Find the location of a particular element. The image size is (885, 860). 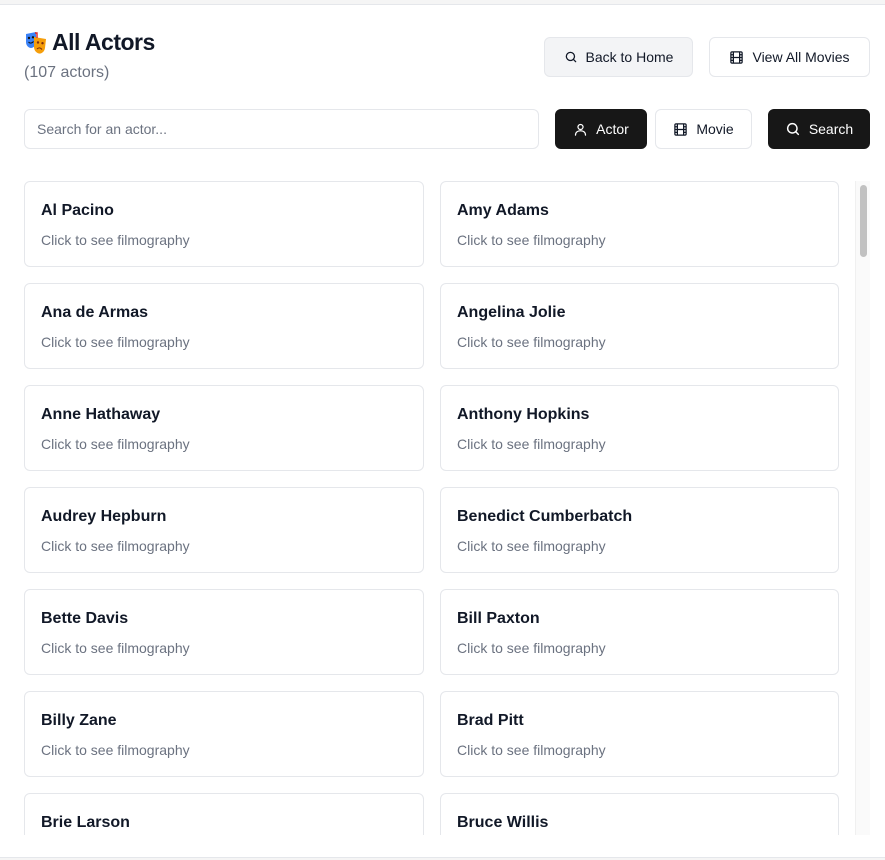

actor-card: Billy Zane Click to see filmography is located at coordinates (224, 734).